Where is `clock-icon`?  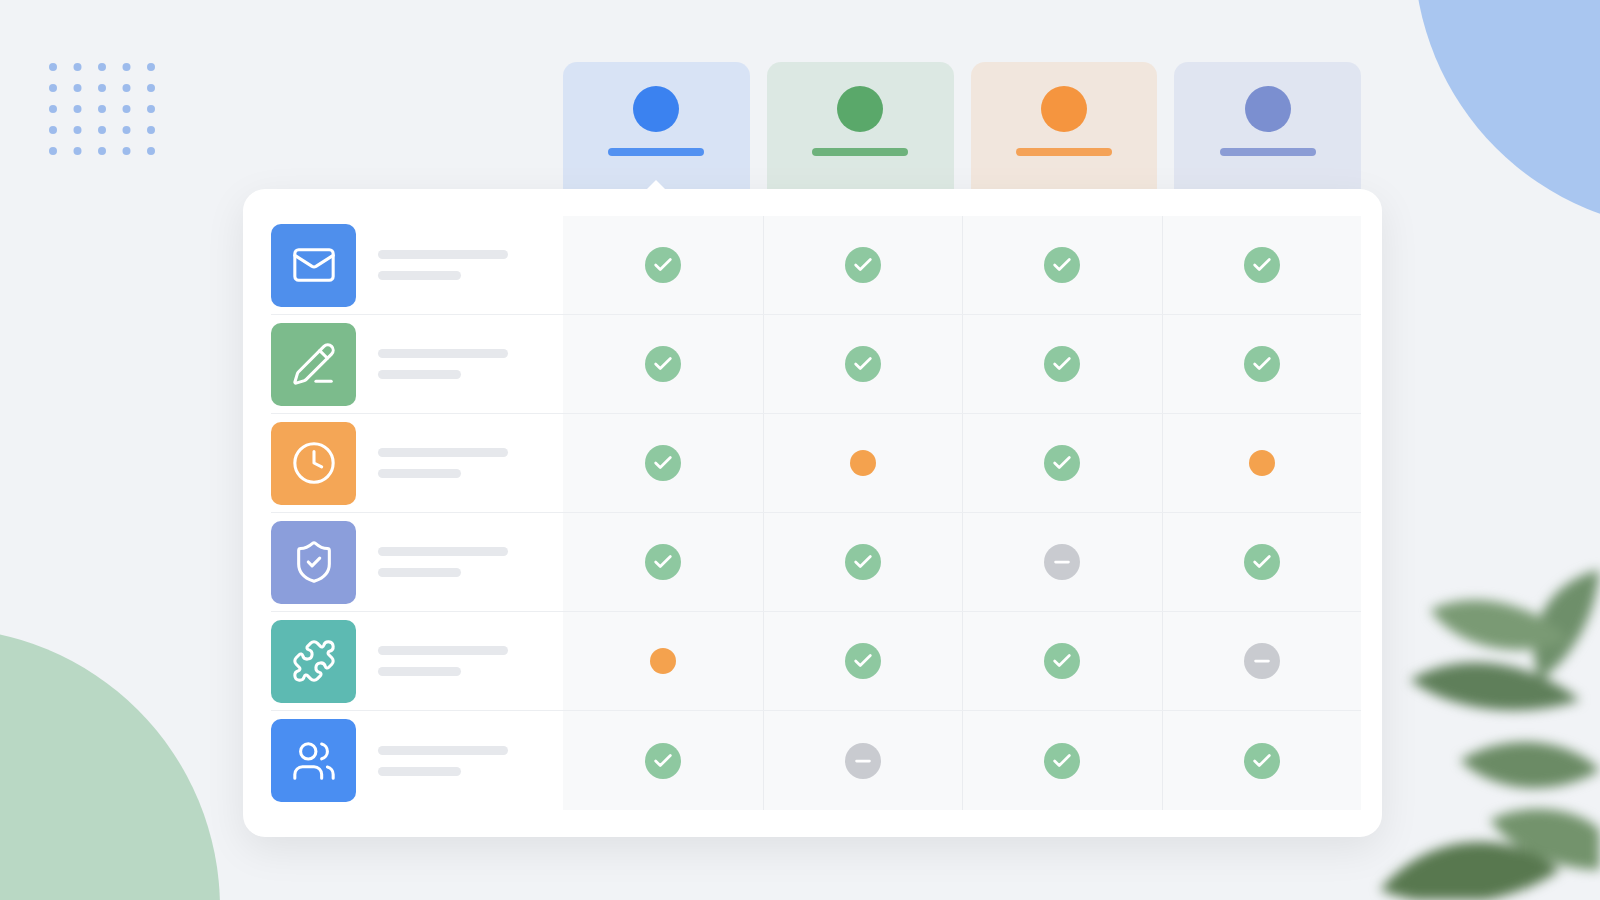
clock-icon is located at coordinates (313, 463).